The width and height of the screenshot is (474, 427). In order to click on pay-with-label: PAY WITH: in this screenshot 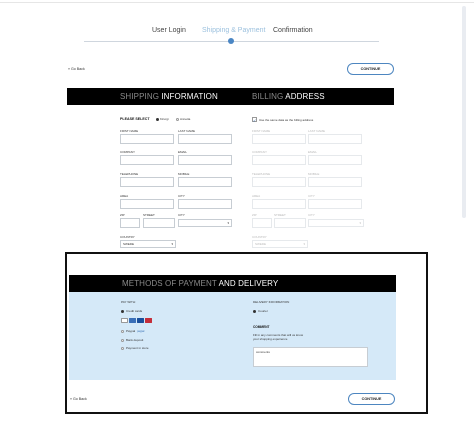, I will do `click(128, 302)`.